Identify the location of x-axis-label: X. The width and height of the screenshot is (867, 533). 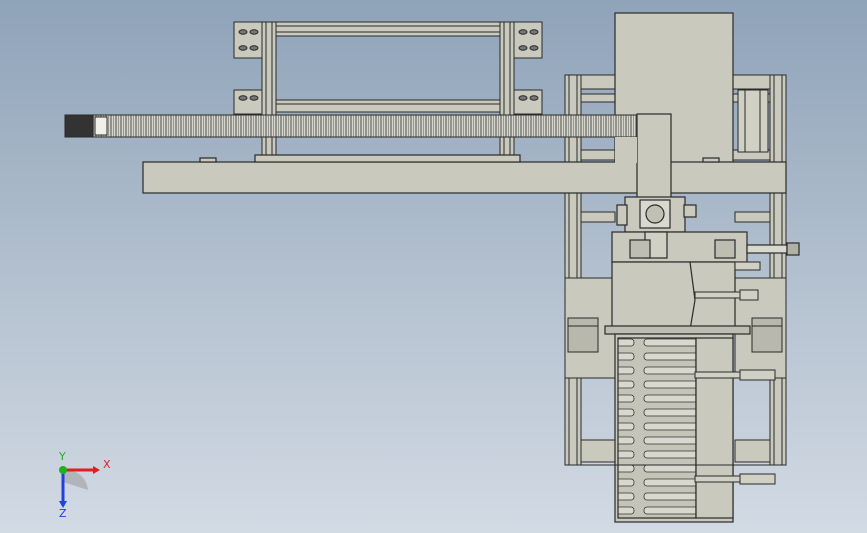
(107, 464).